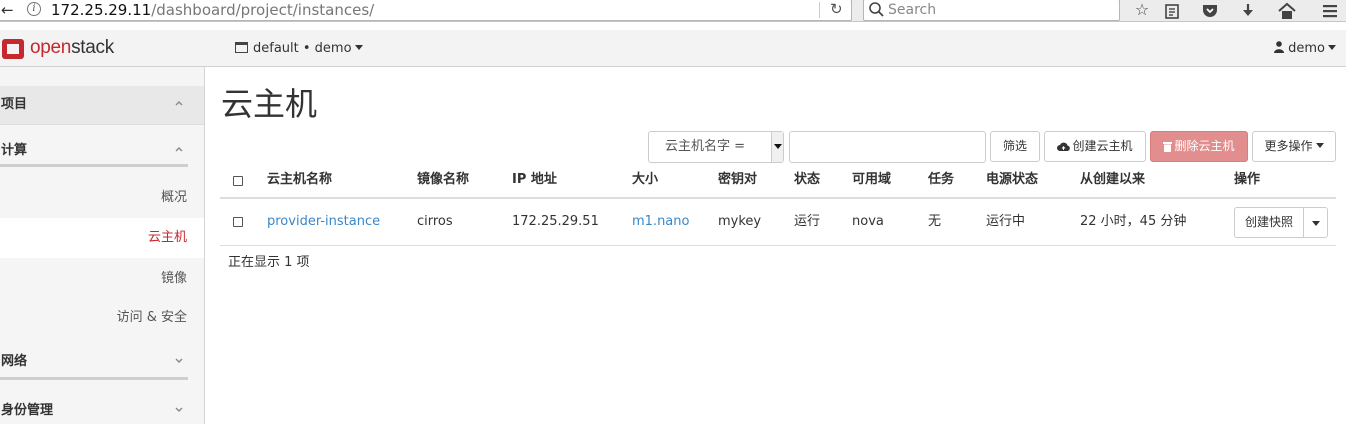 Image resolution: width=1346 pixels, height=430 pixels. I want to click on create-snapshot-button: 创建快照, so click(1269, 222).